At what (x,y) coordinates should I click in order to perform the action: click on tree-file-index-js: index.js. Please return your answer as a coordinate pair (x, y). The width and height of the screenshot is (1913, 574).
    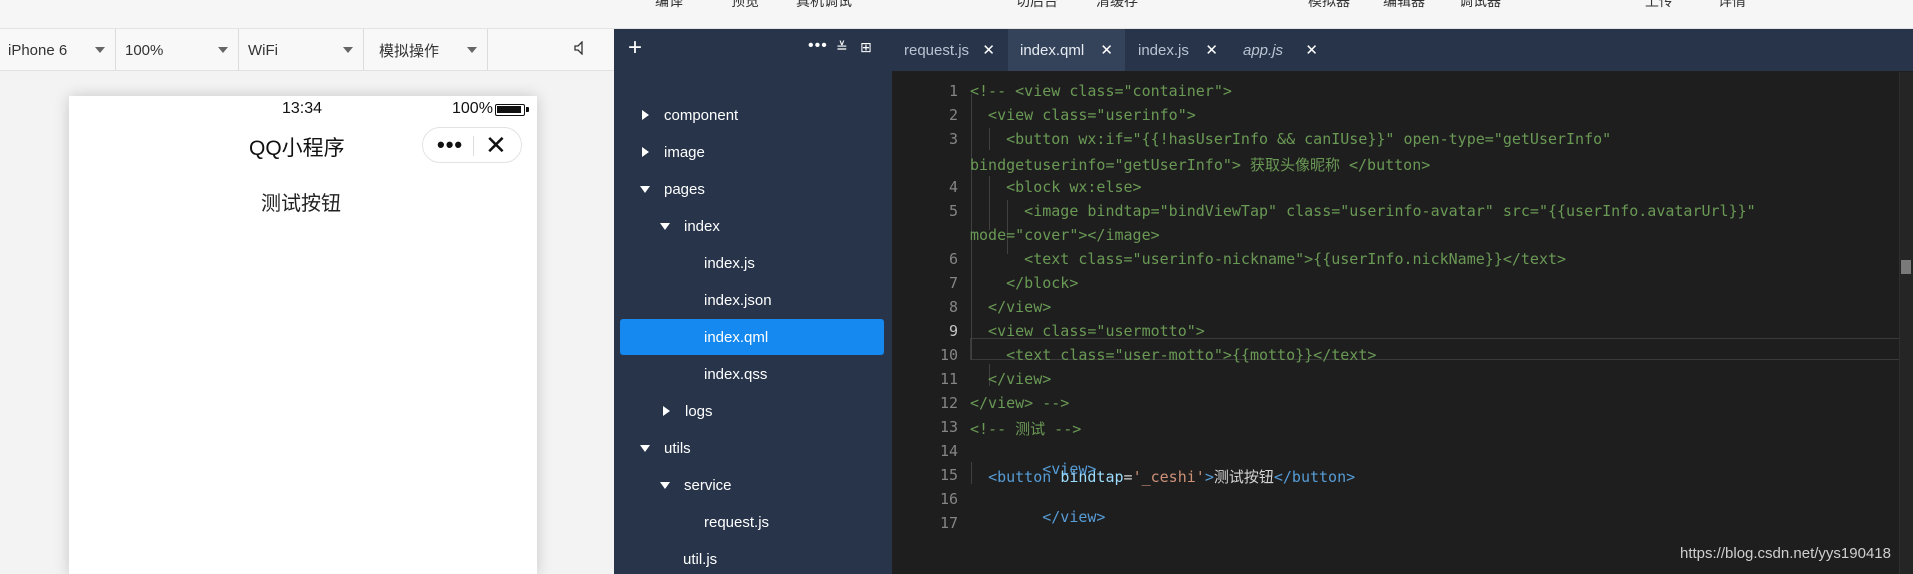
    Looking at the image, I should click on (752, 263).